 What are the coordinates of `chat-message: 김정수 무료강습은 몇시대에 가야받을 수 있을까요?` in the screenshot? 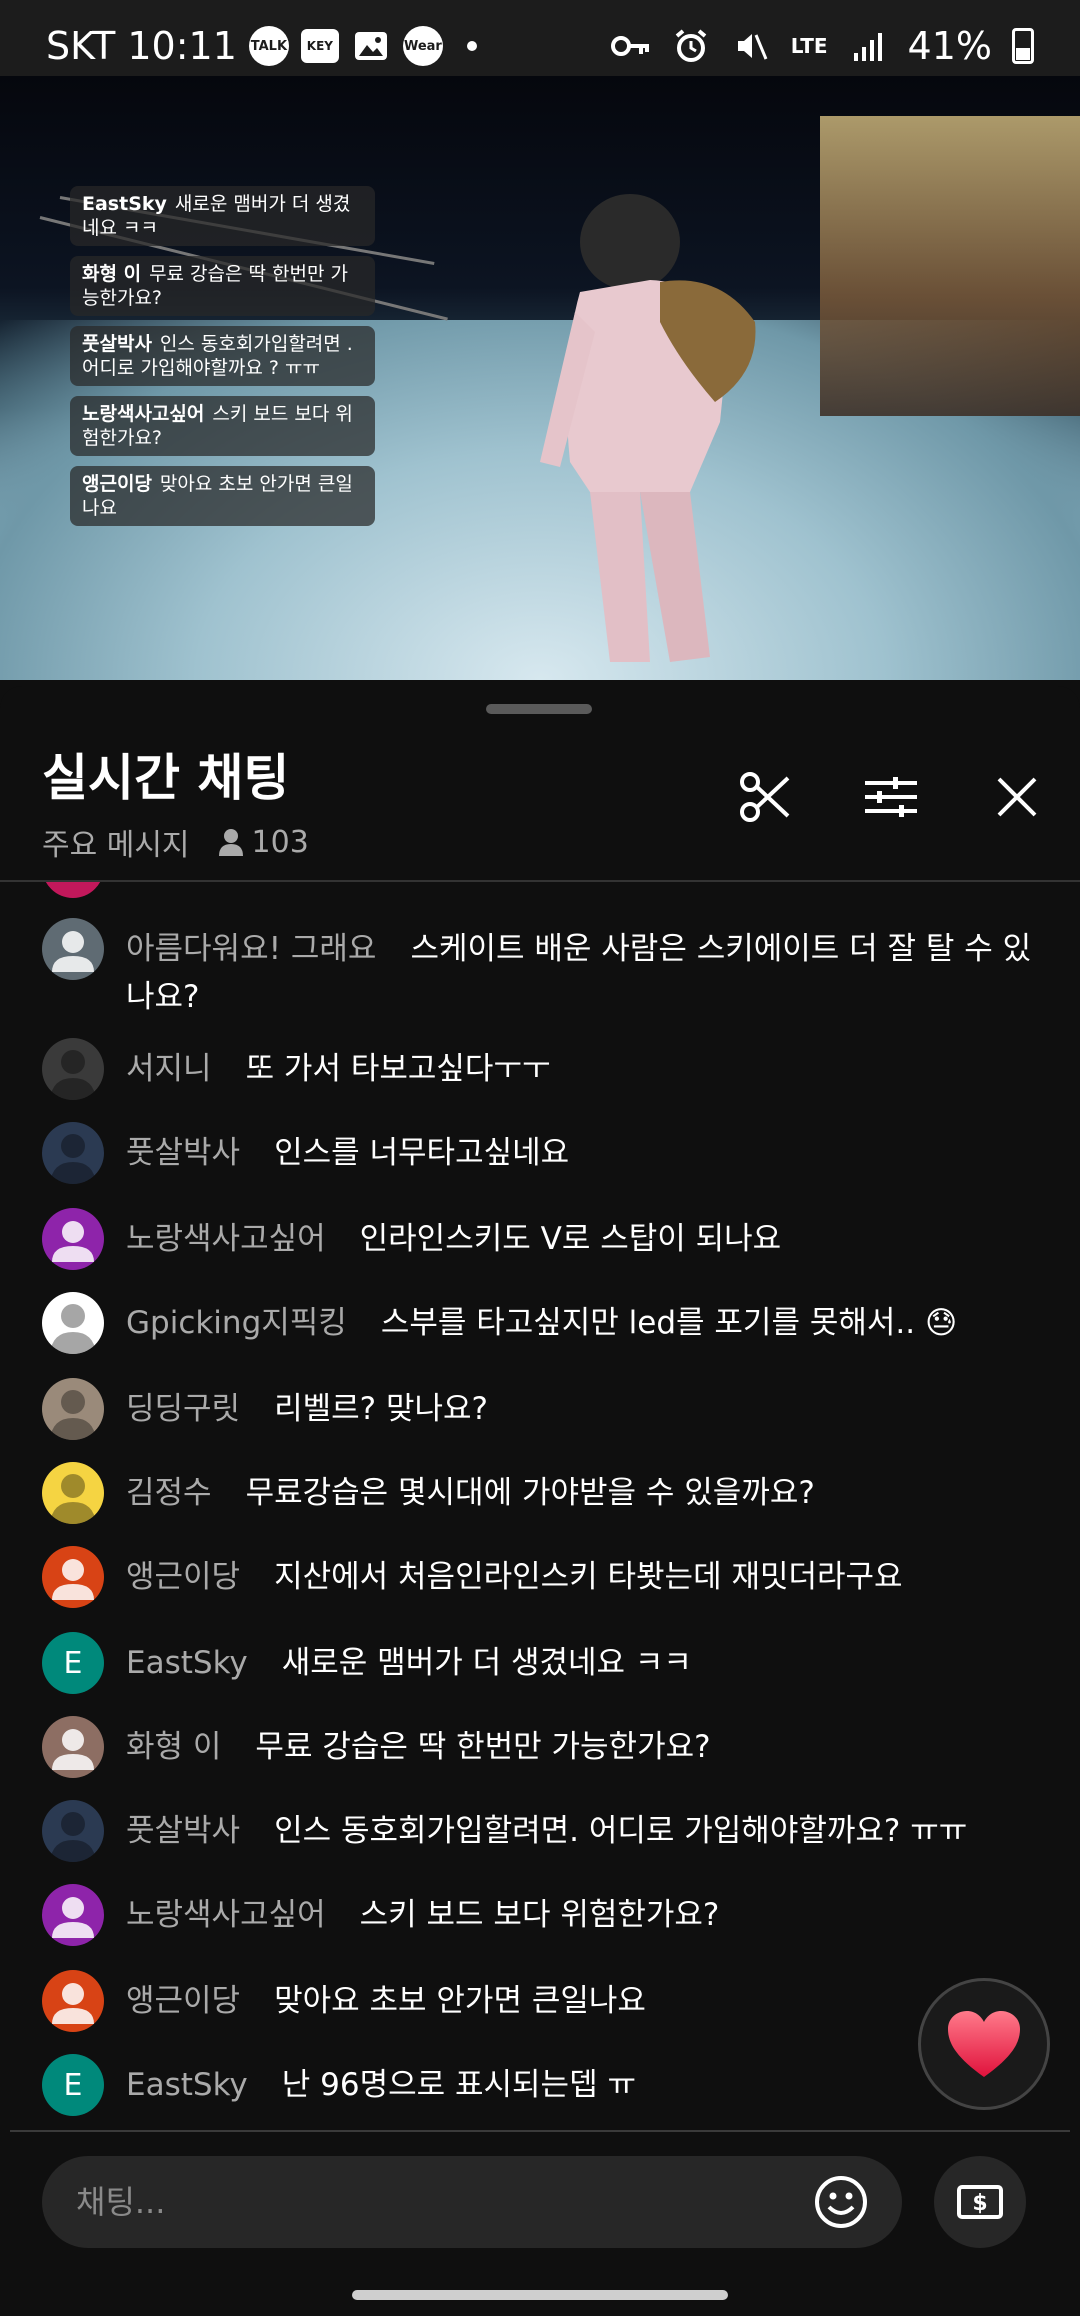 It's located at (542, 1493).